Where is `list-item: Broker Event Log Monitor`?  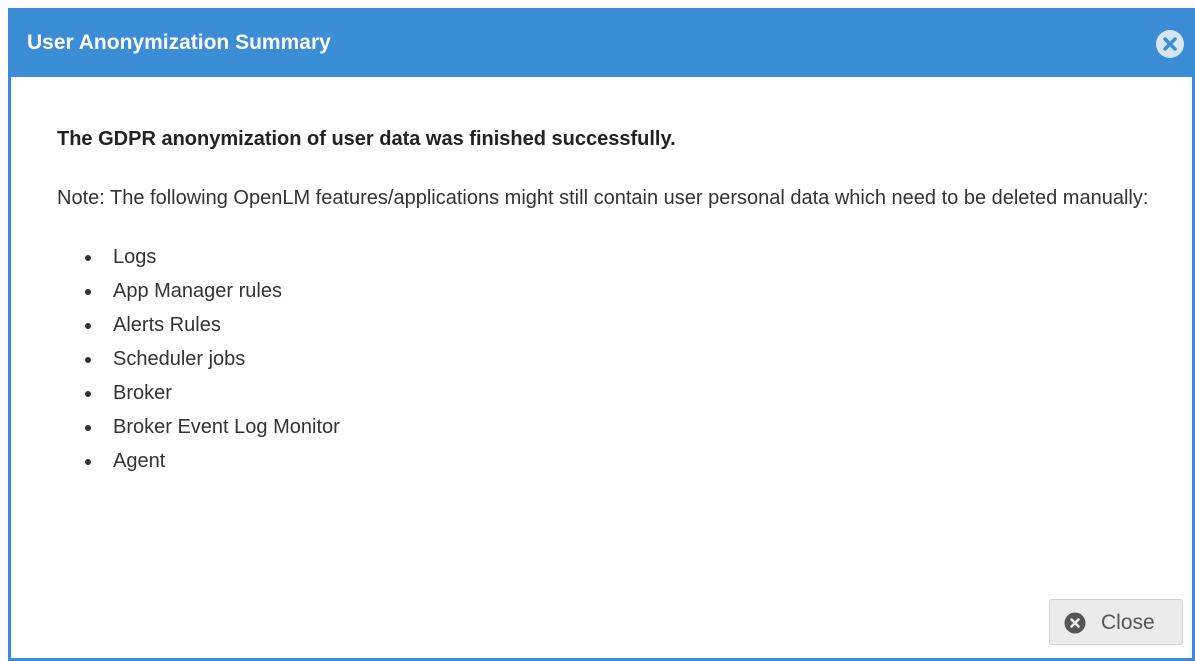 list-item: Broker Event Log Monitor is located at coordinates (621, 427).